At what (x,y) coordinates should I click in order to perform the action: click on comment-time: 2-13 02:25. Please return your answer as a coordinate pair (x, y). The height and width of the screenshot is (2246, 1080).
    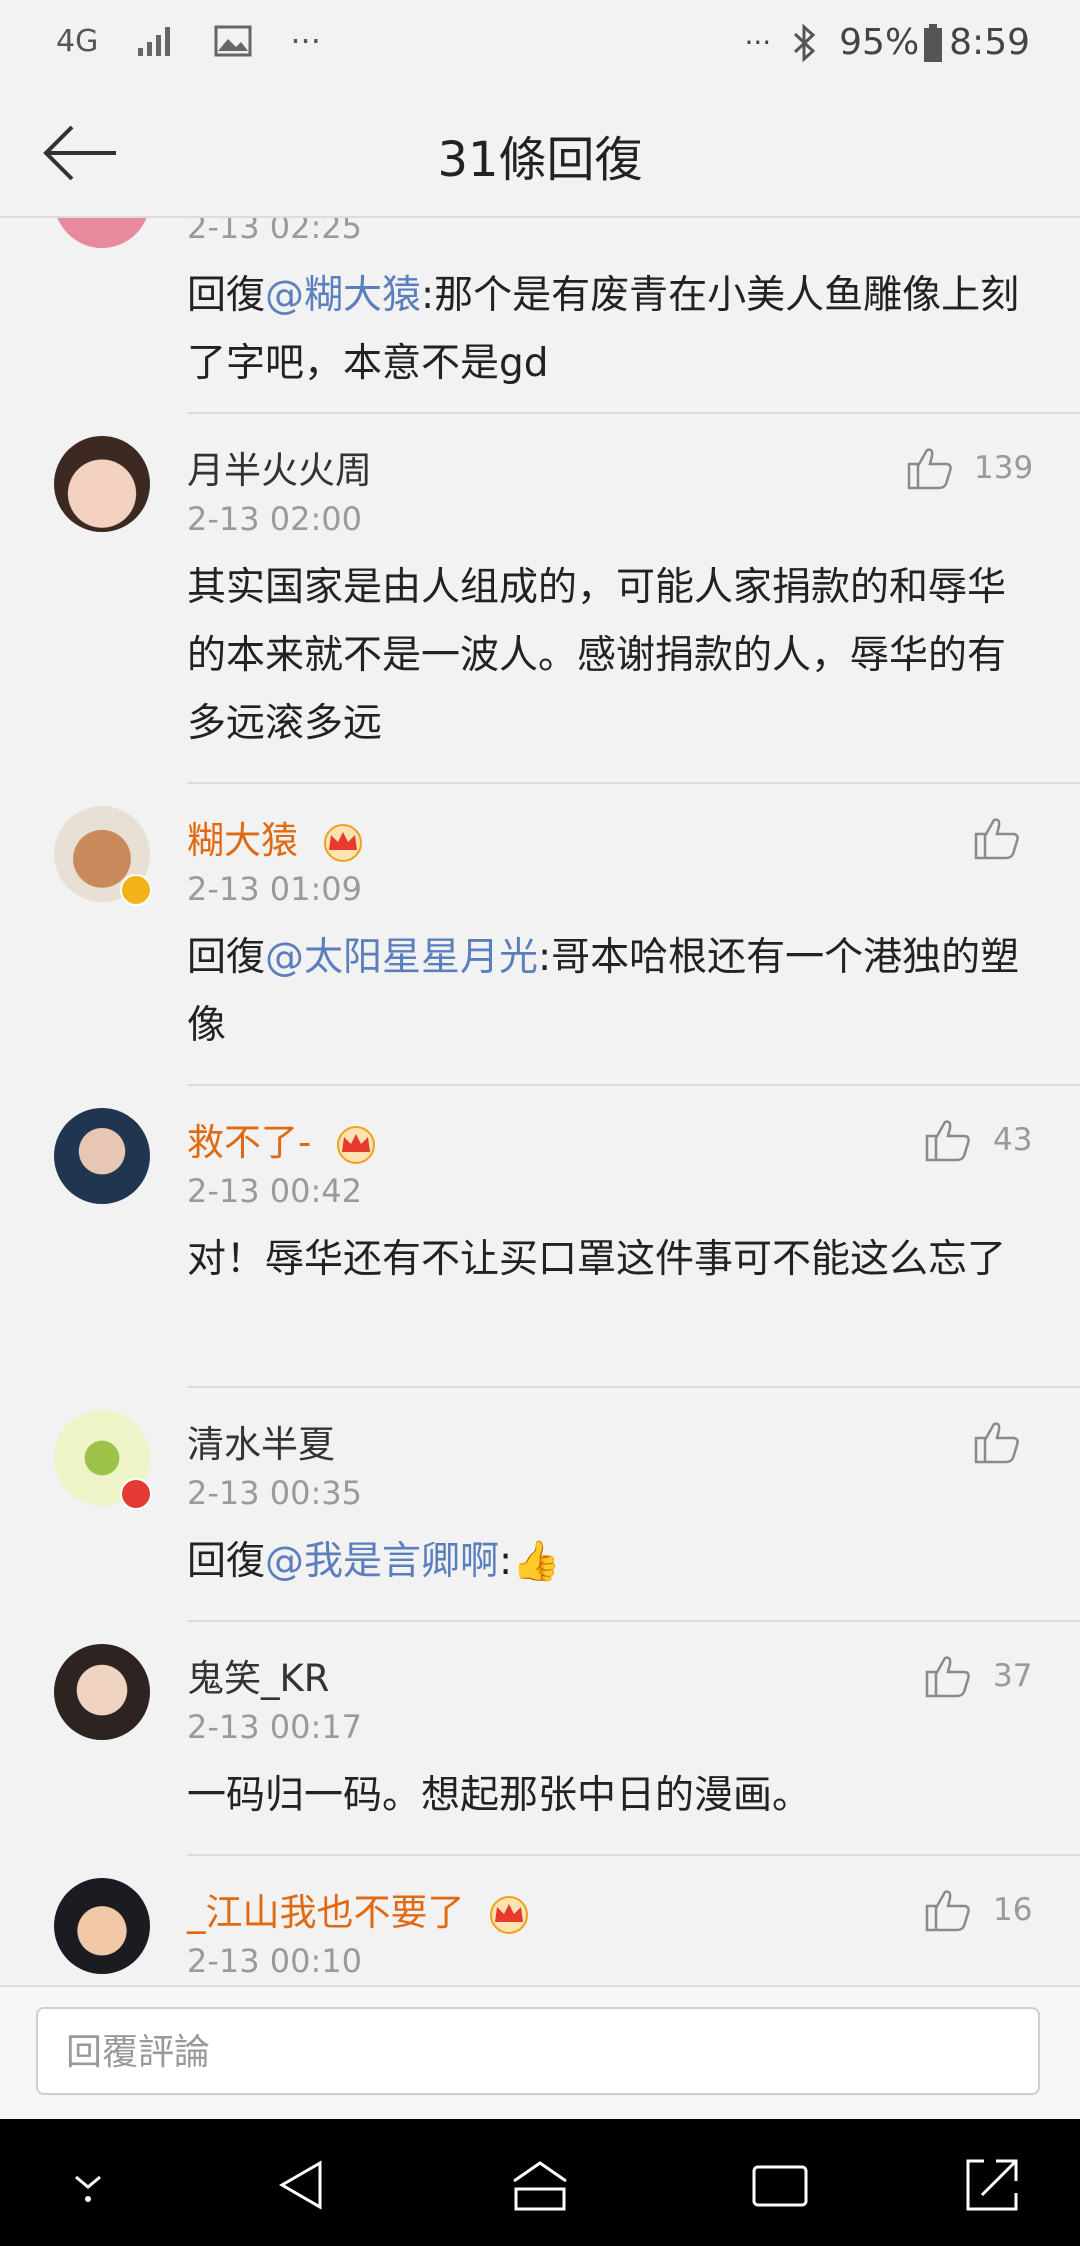
    Looking at the image, I should click on (275, 232).